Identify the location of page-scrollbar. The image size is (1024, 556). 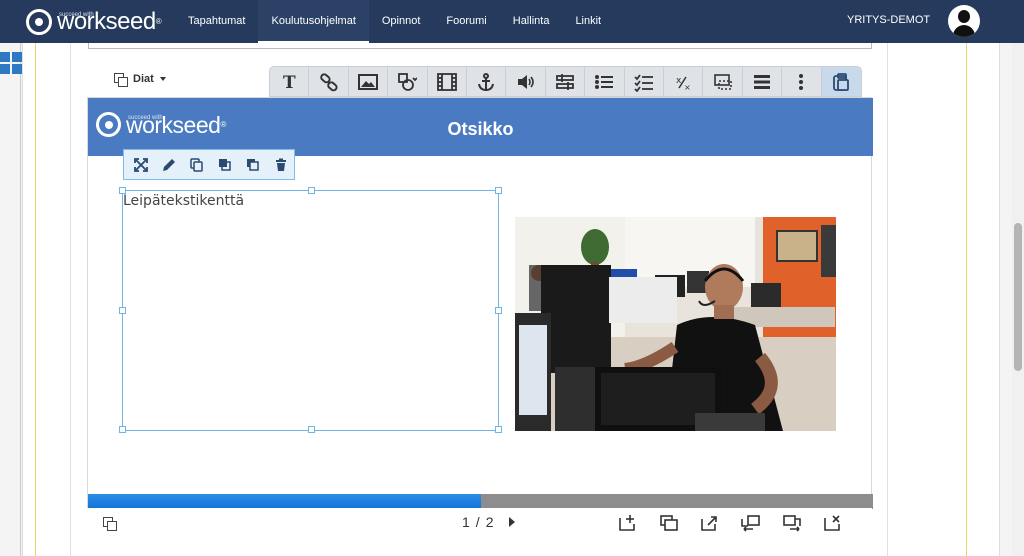
(1018, 299).